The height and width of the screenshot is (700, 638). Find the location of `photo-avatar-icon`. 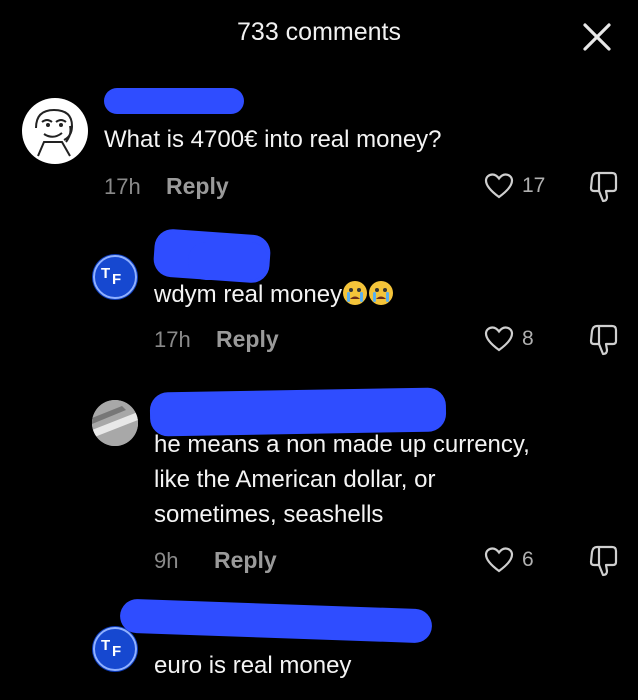

photo-avatar-icon is located at coordinates (115, 423).